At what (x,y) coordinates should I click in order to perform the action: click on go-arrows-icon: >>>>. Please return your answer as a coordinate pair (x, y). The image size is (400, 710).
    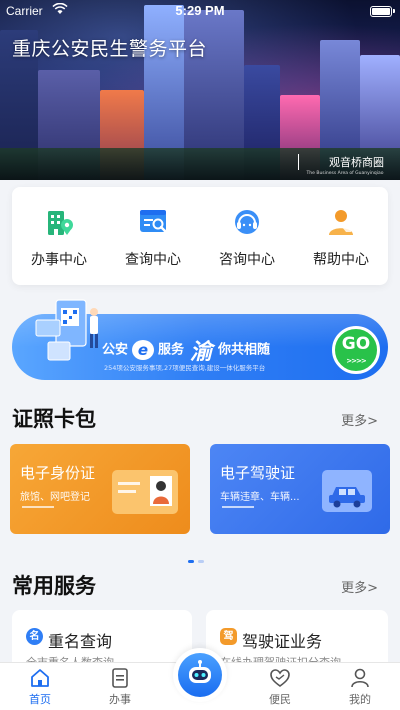
    Looking at the image, I should click on (356, 361).